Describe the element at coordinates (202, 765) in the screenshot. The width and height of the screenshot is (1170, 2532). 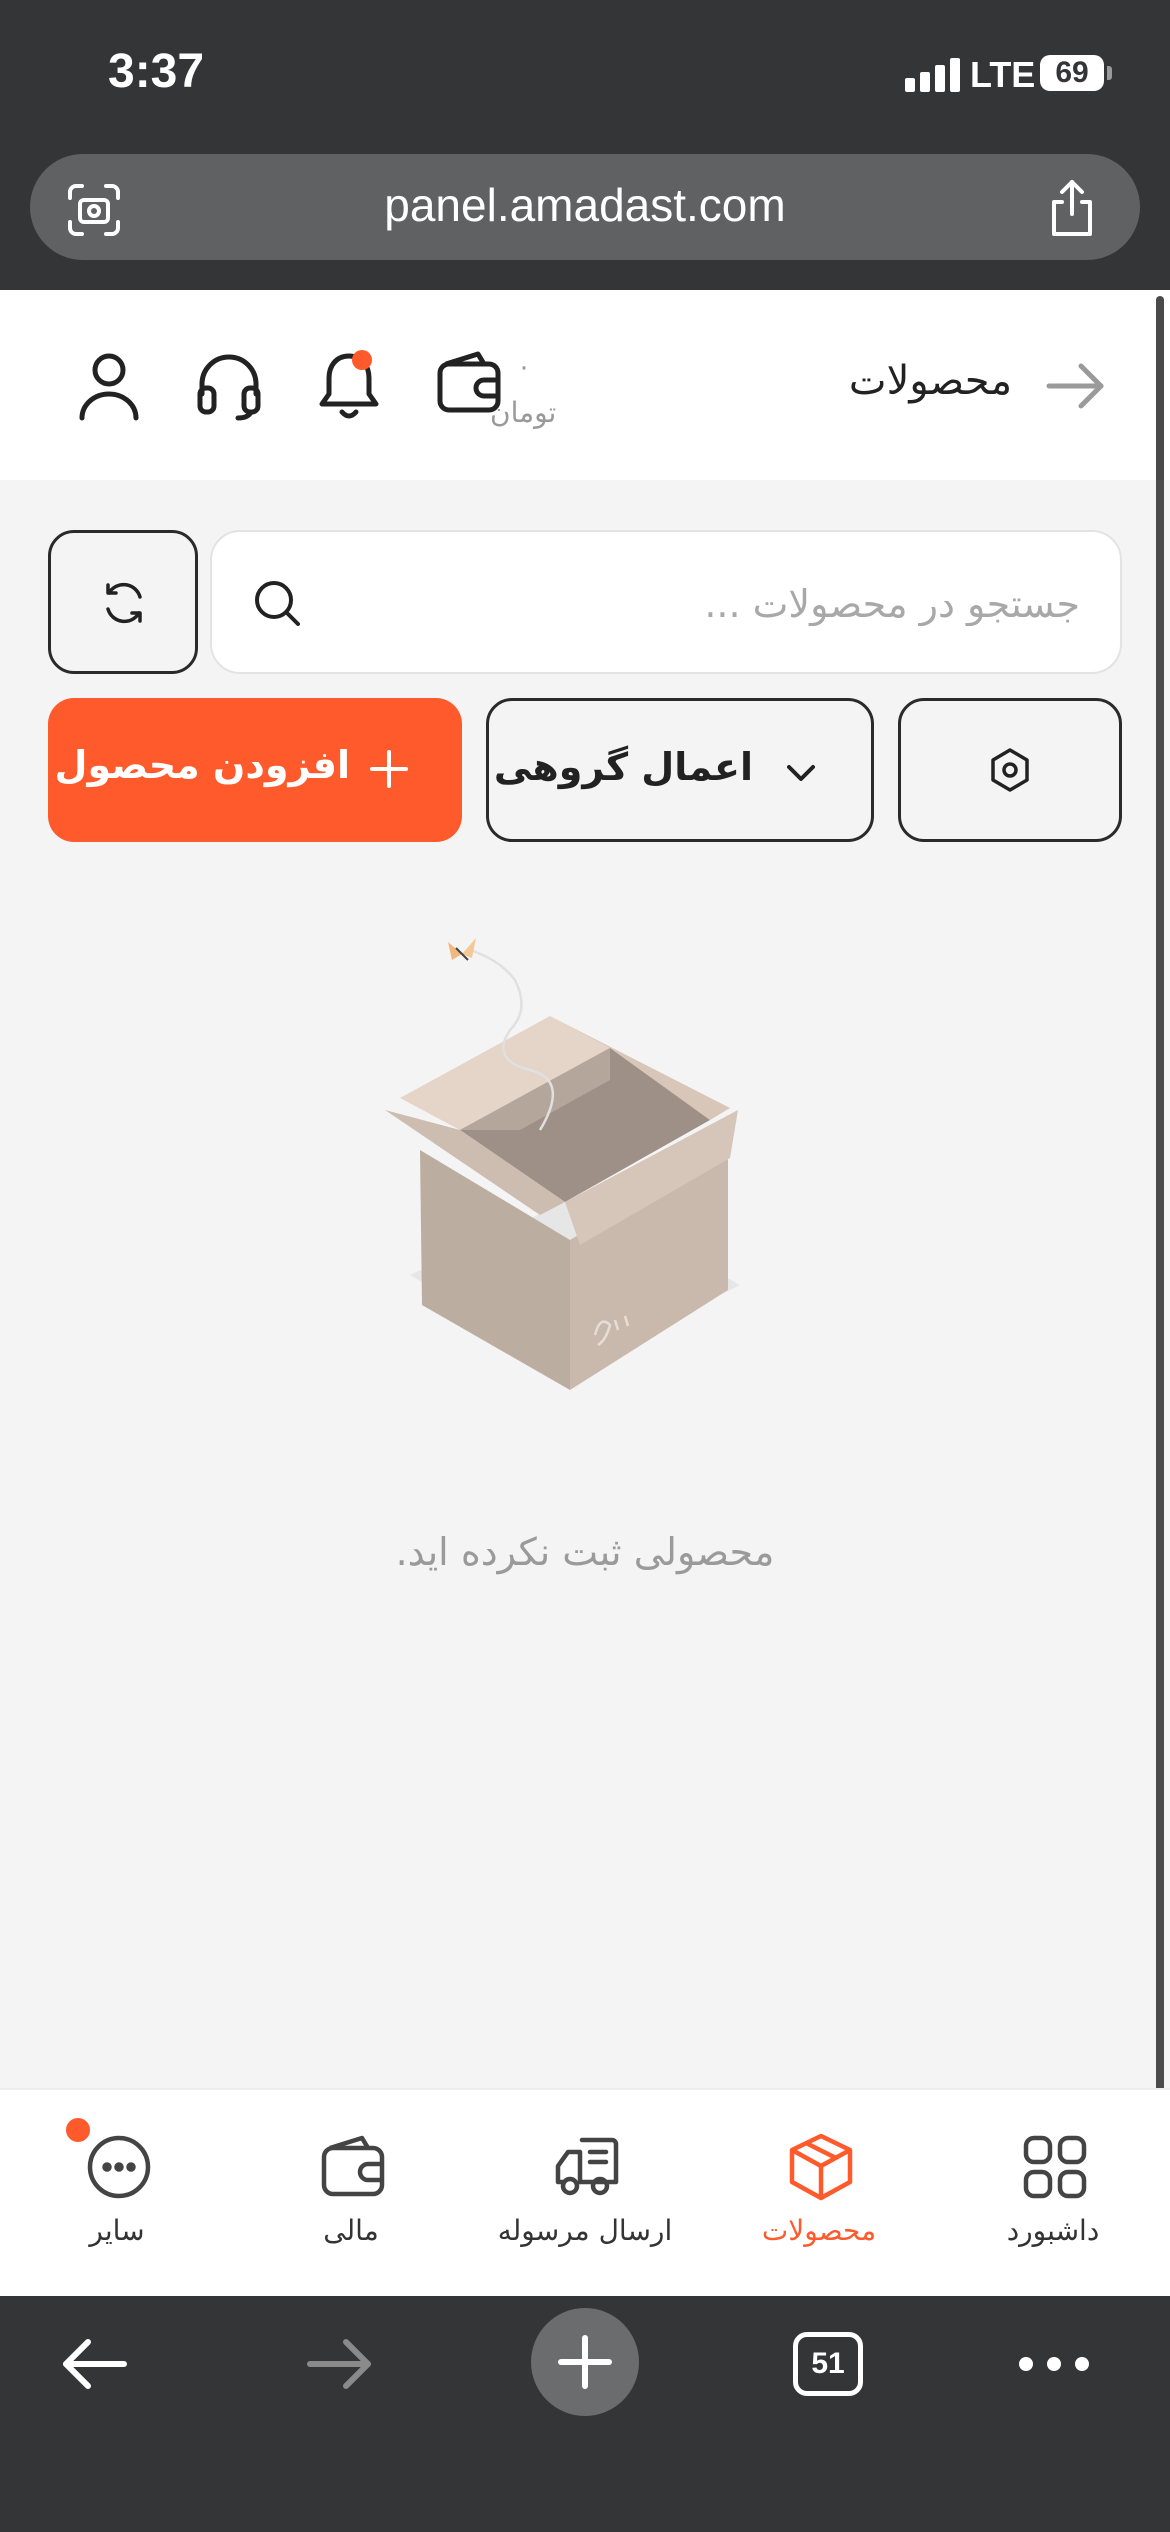
I see `add-product-label: افزودن محصول` at that location.